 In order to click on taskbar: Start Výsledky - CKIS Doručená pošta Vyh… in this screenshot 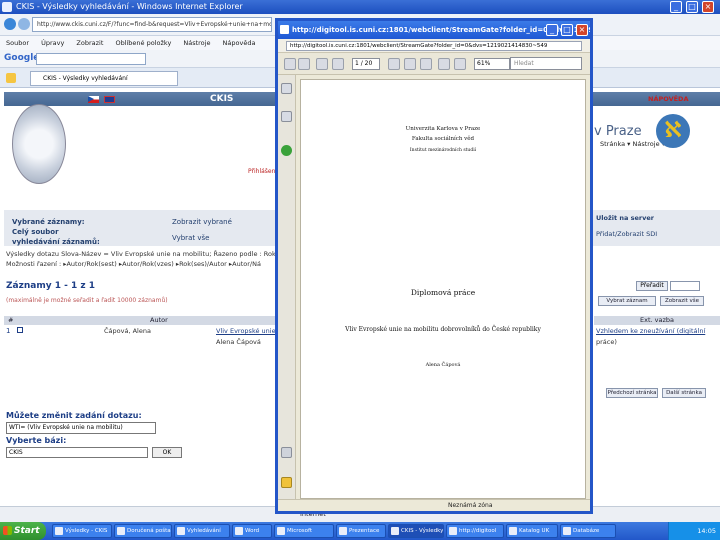, I will do `click(360, 531)`.